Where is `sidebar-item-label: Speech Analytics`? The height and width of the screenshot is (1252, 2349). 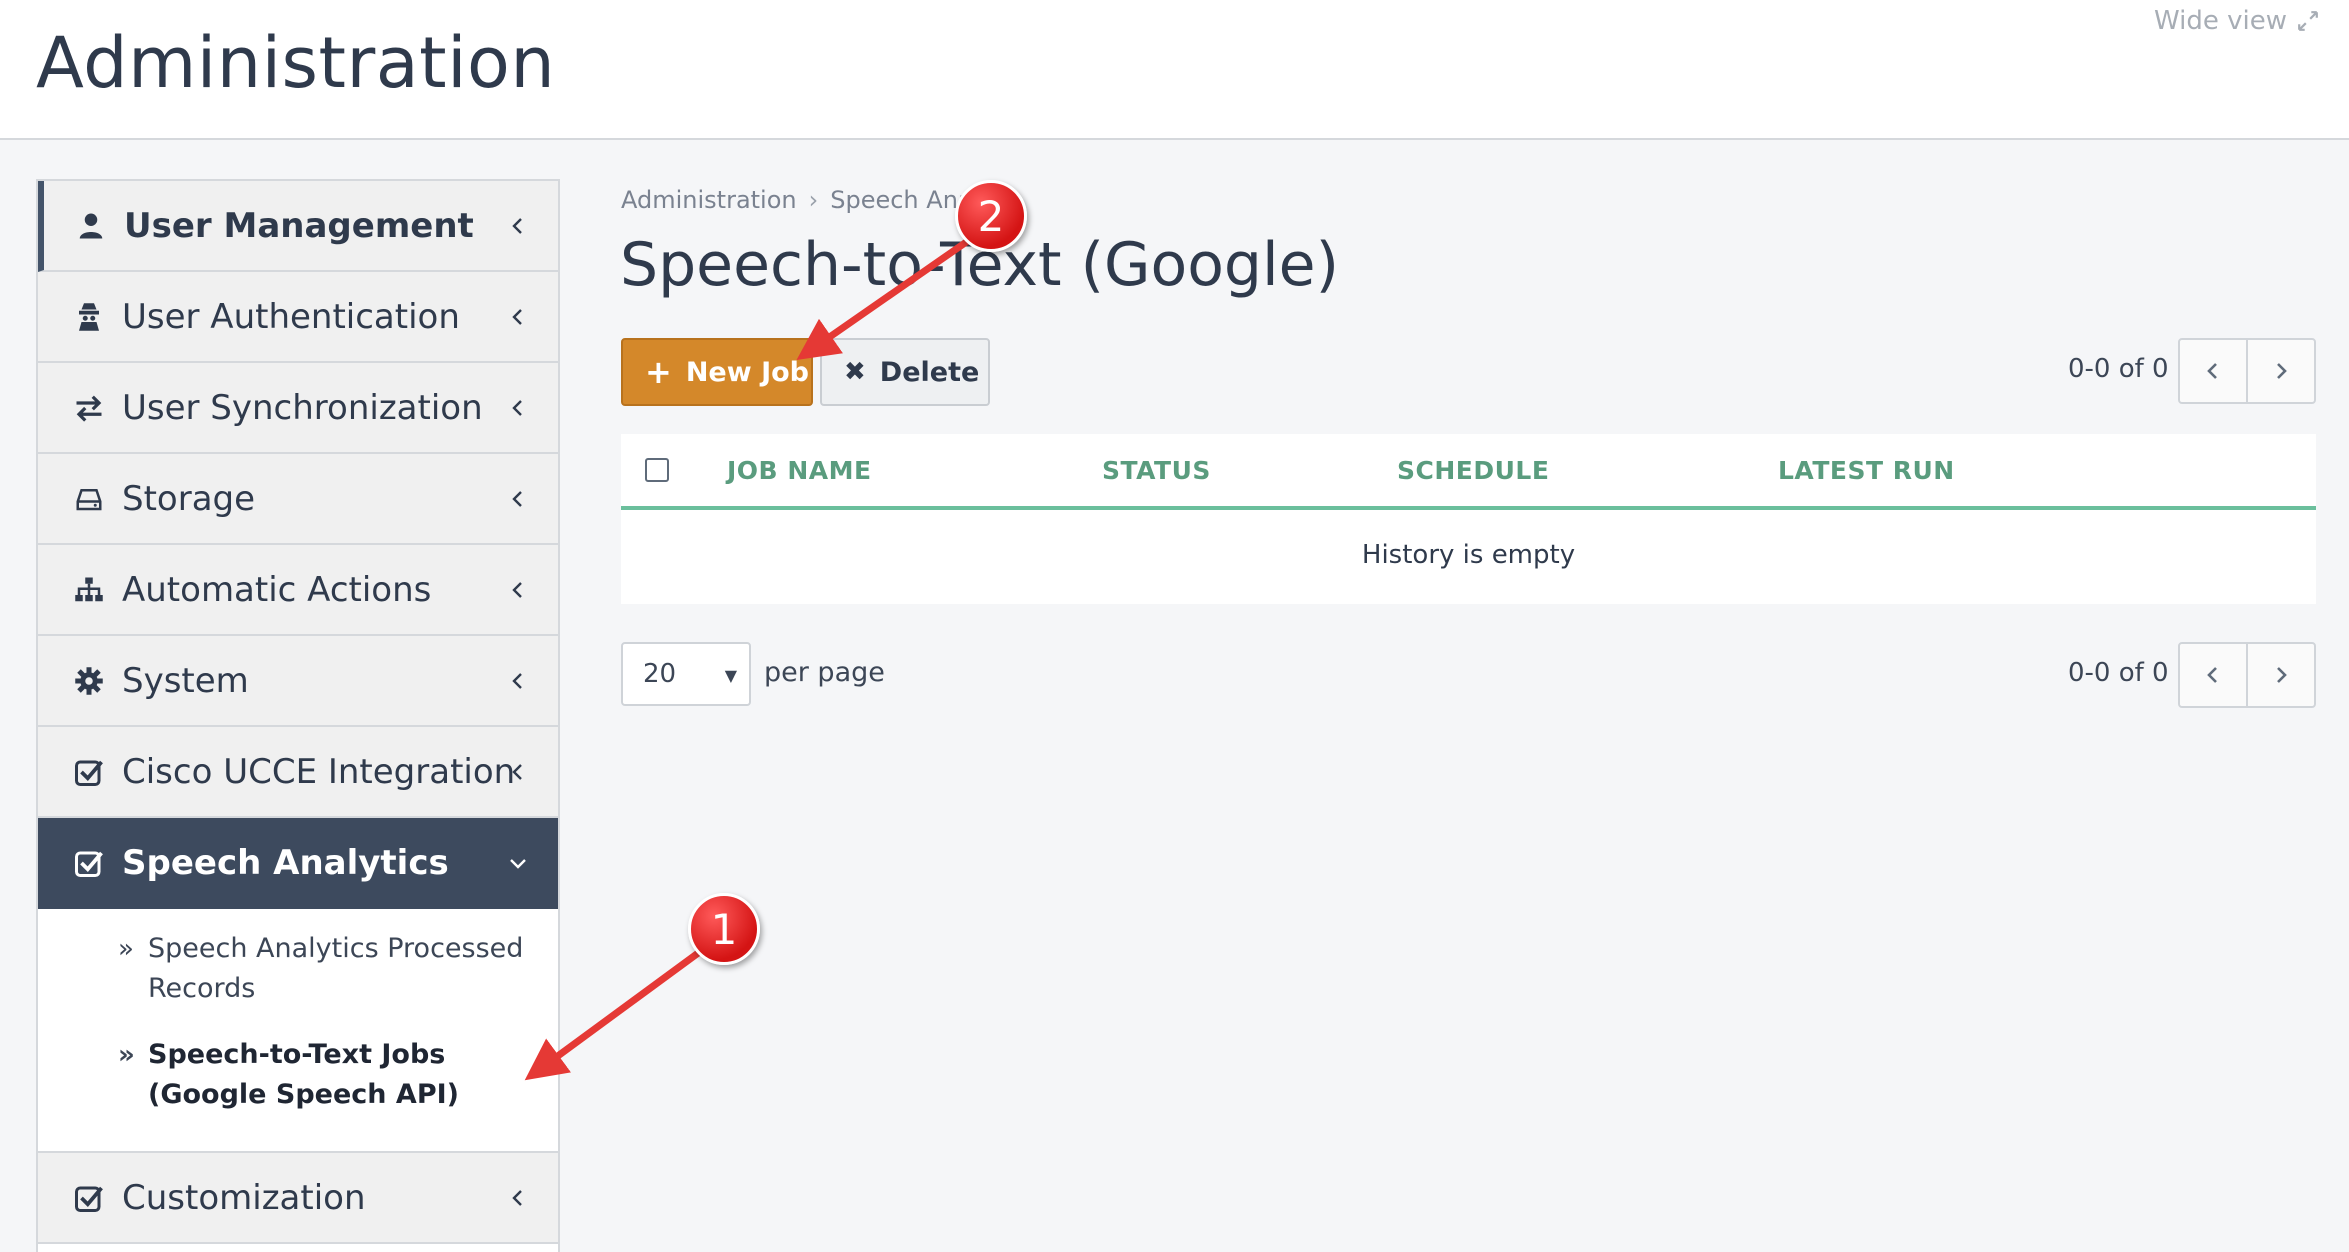 sidebar-item-label: Speech Analytics is located at coordinates (285, 862).